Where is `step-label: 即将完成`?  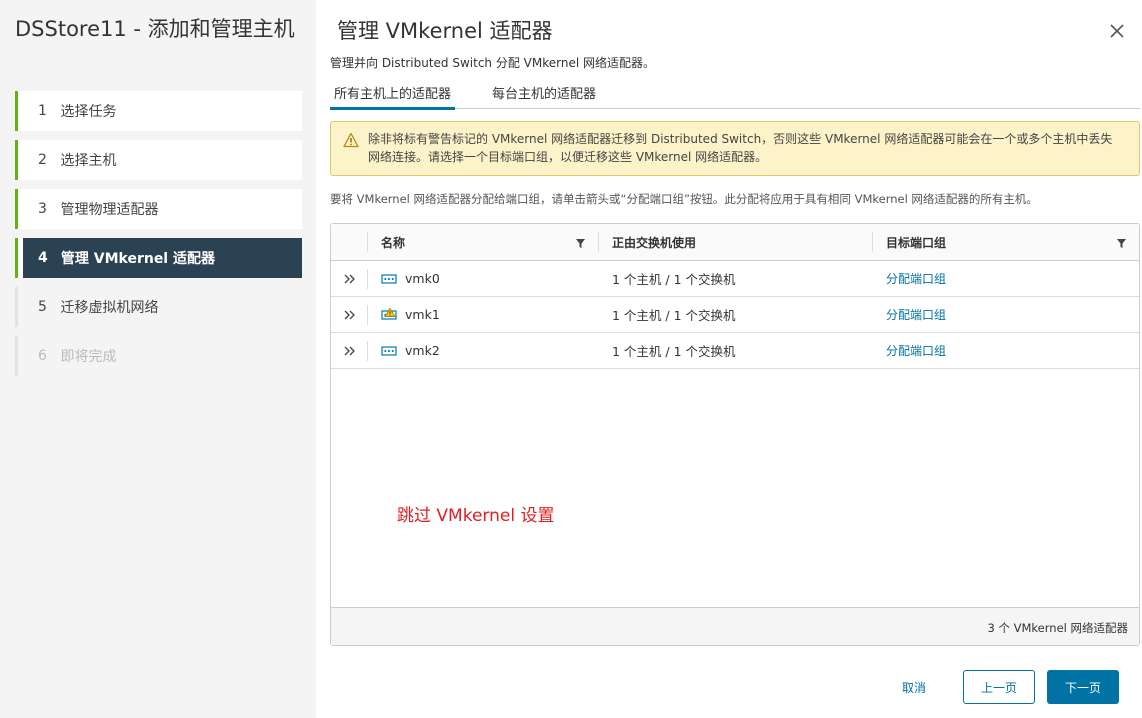 step-label: 即将完成 is located at coordinates (88, 357).